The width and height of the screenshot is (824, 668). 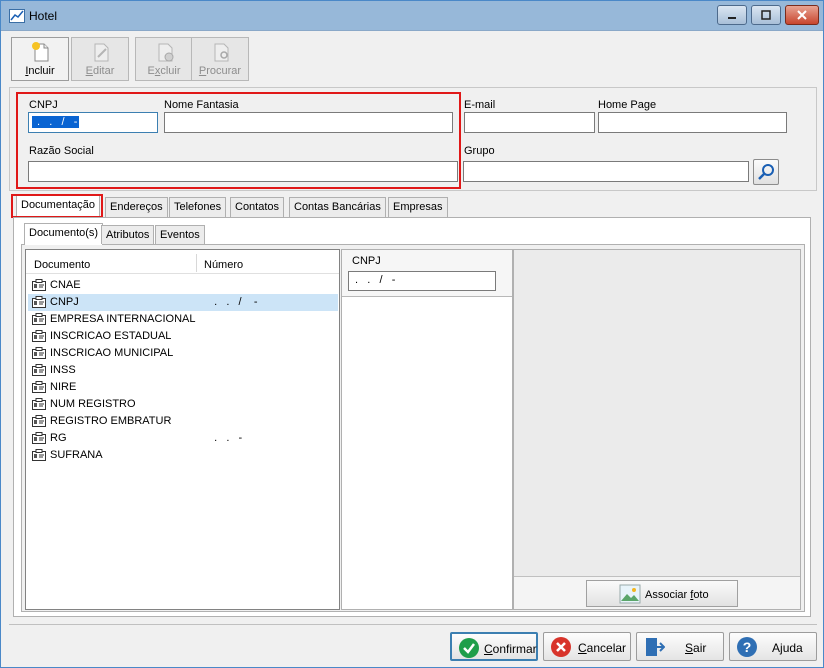 I want to click on document-detail-panel: CNPJ . . / -, so click(x=427, y=429).